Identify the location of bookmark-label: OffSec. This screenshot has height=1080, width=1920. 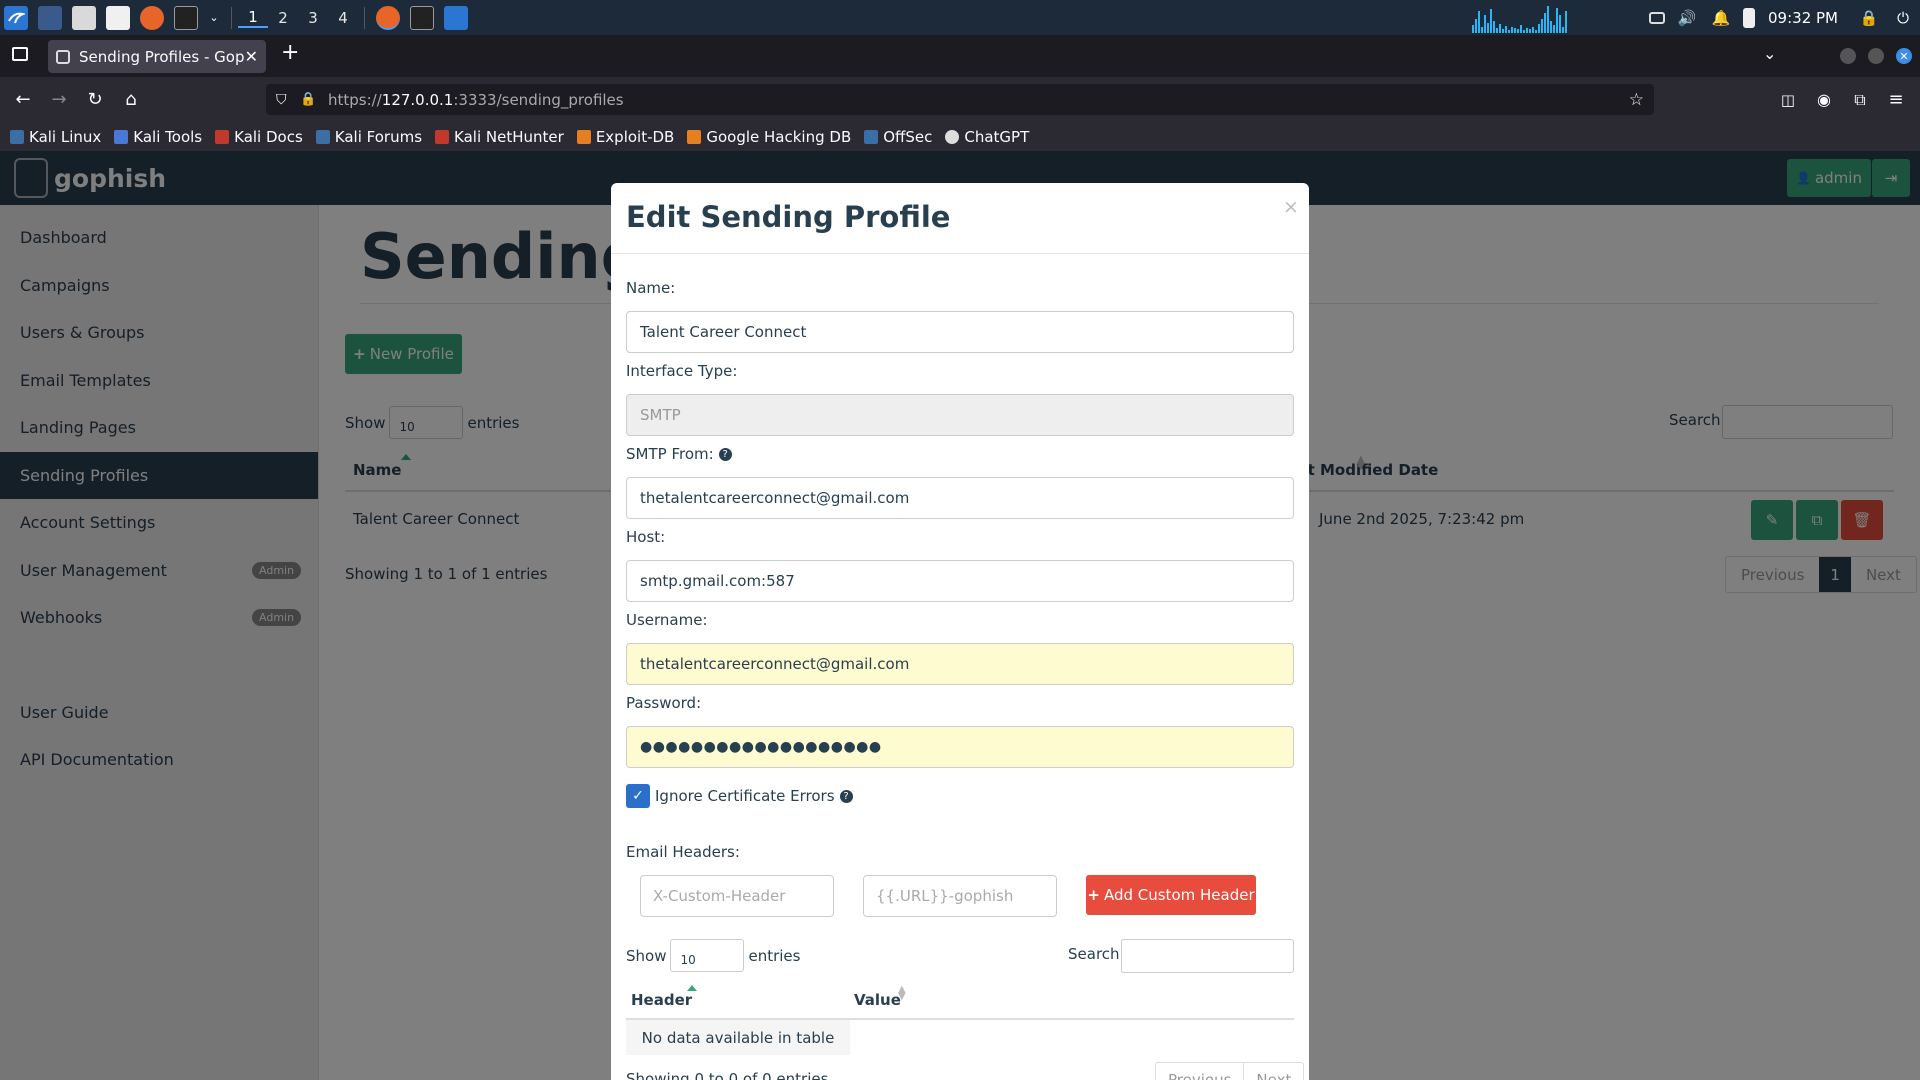
(908, 136).